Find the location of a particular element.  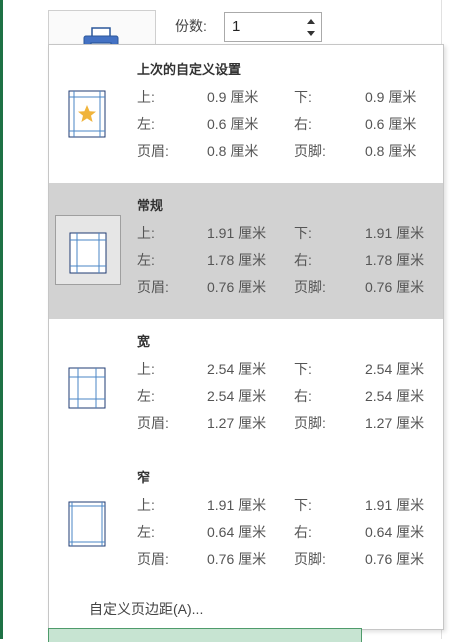

margin-custom-star-icon is located at coordinates (87, 114).